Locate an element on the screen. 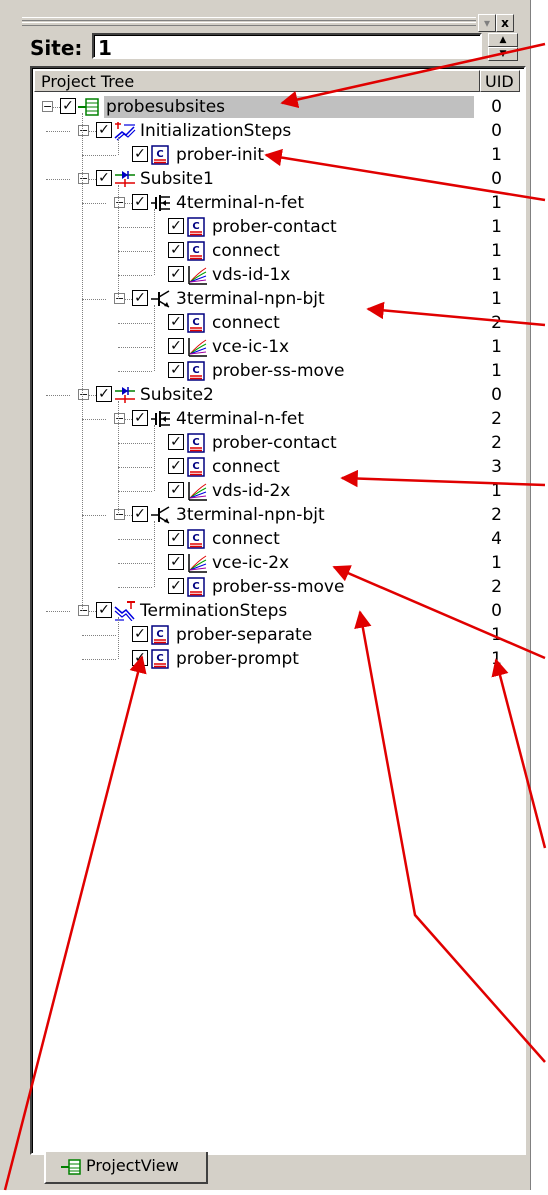  panel-title-bar: ▾ x is located at coordinates (276, 23).